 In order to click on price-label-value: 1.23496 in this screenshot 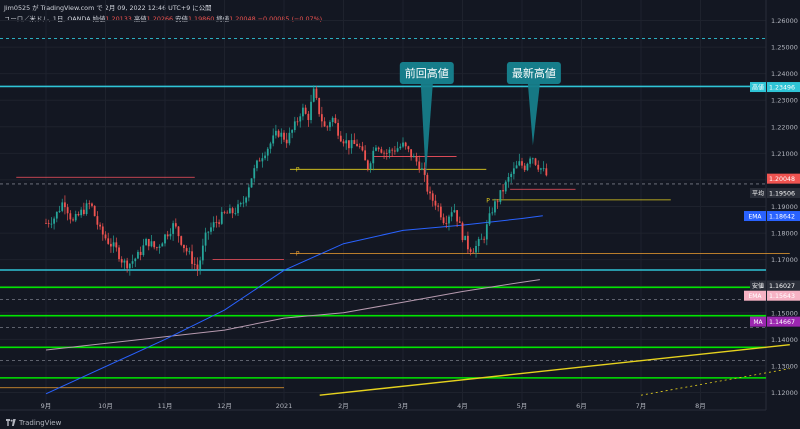, I will do `click(782, 88)`.